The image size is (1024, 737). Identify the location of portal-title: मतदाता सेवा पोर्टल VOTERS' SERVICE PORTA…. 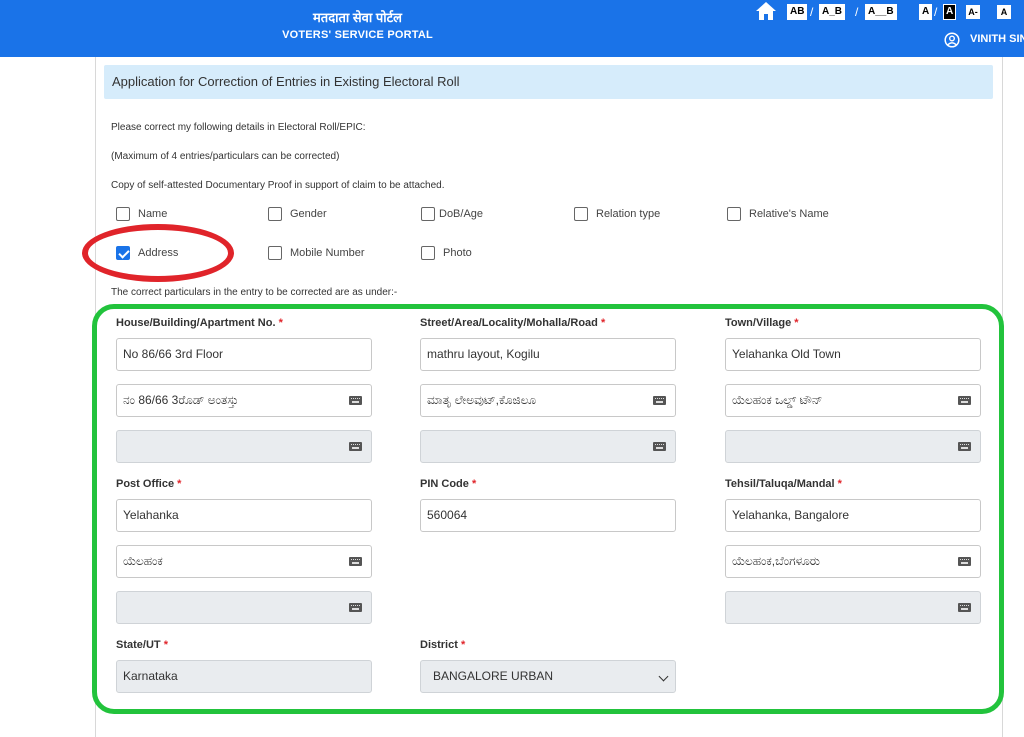
(357, 25).